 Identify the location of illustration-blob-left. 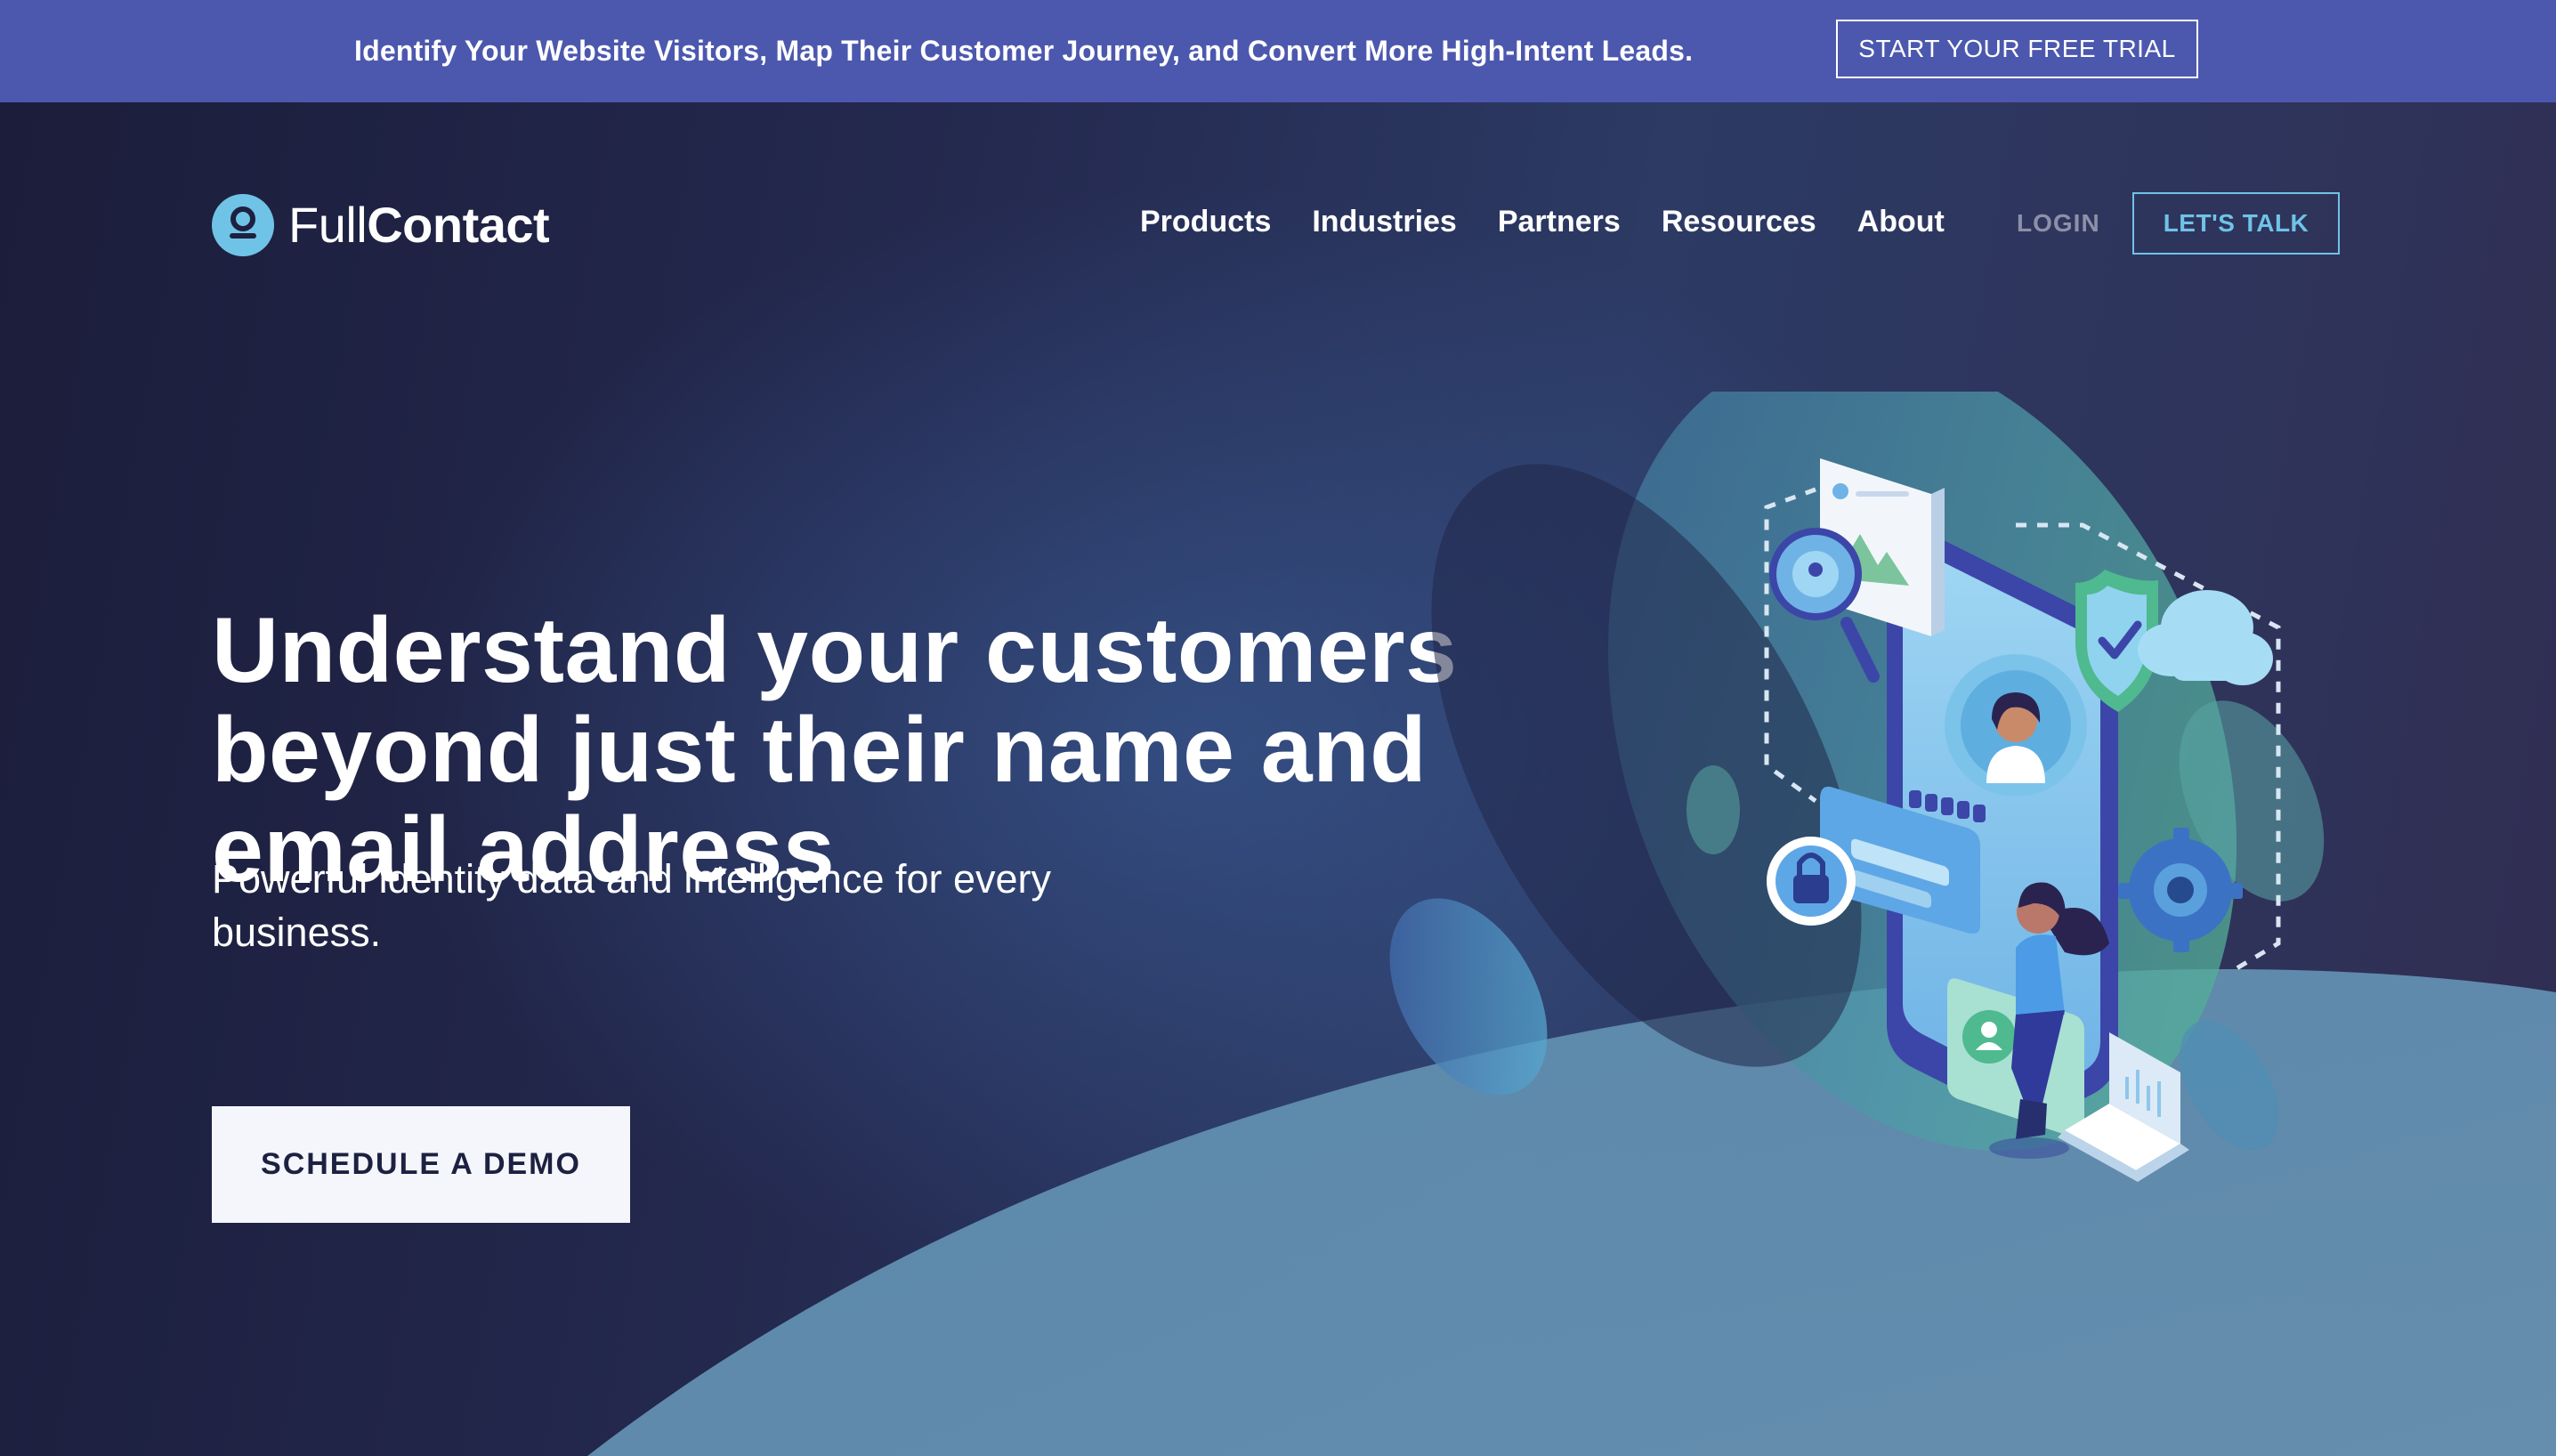
(1713, 809).